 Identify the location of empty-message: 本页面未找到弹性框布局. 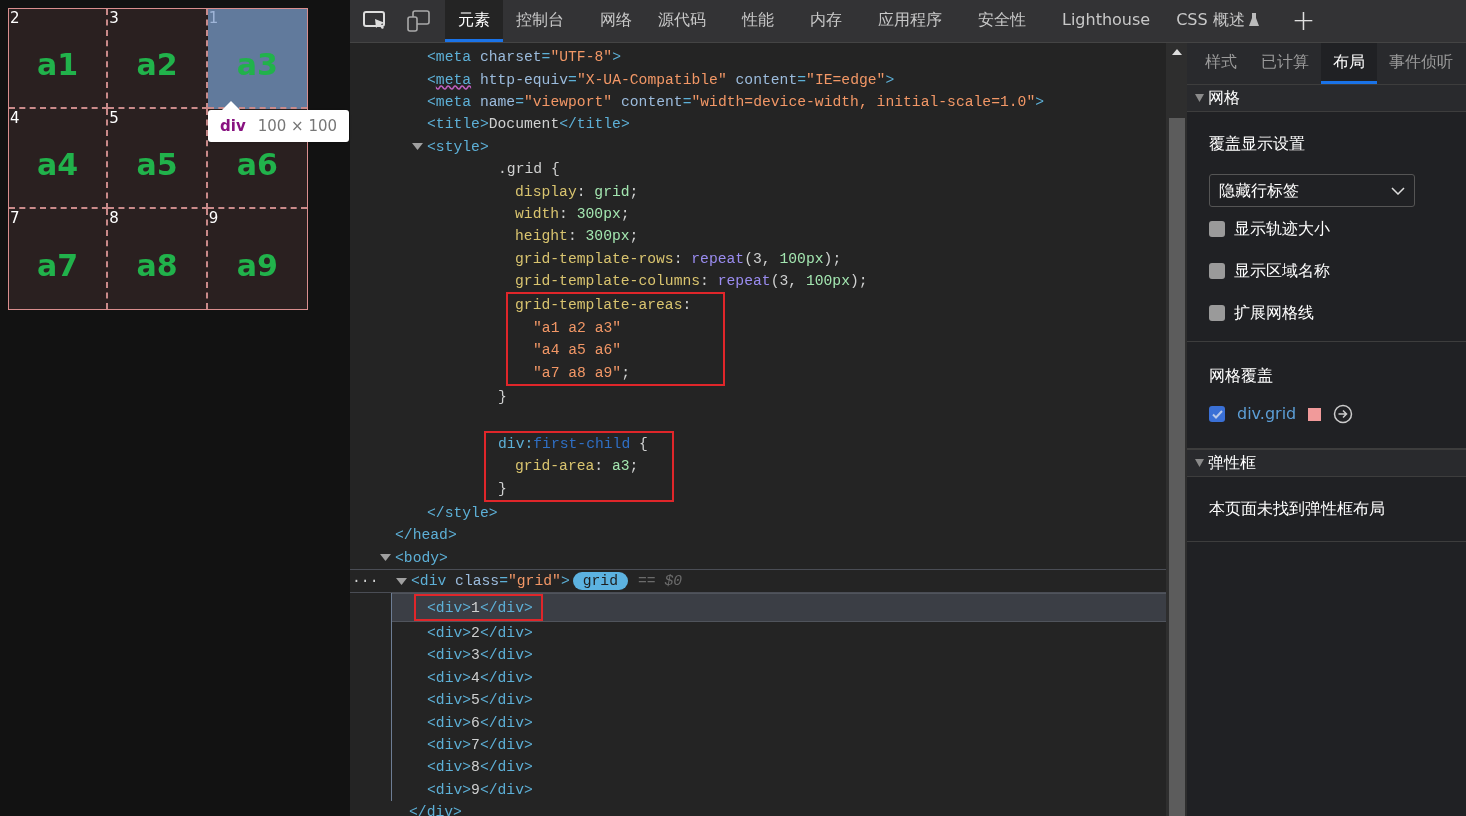
(1297, 508).